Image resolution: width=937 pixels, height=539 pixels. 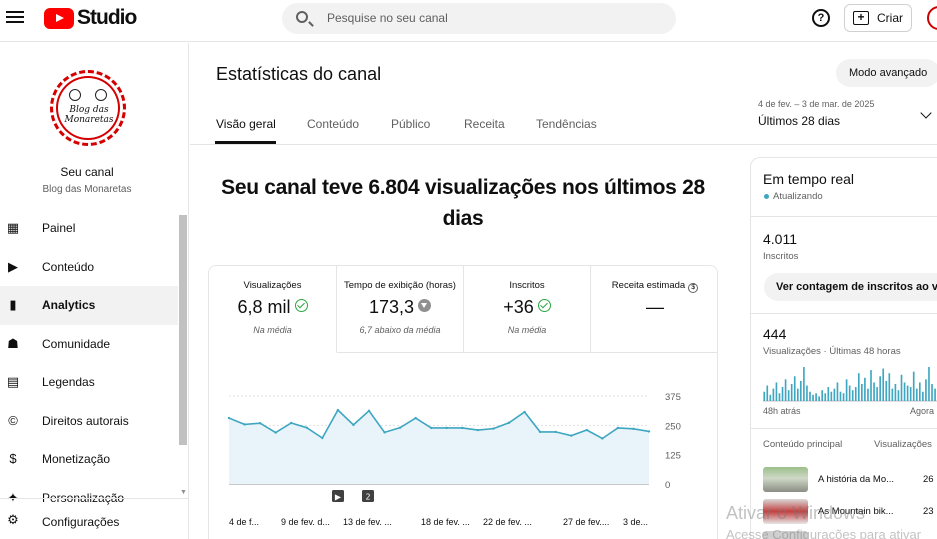 What do you see at coordinates (785, 479) in the screenshot?
I see `video-thumbnail` at bounding box center [785, 479].